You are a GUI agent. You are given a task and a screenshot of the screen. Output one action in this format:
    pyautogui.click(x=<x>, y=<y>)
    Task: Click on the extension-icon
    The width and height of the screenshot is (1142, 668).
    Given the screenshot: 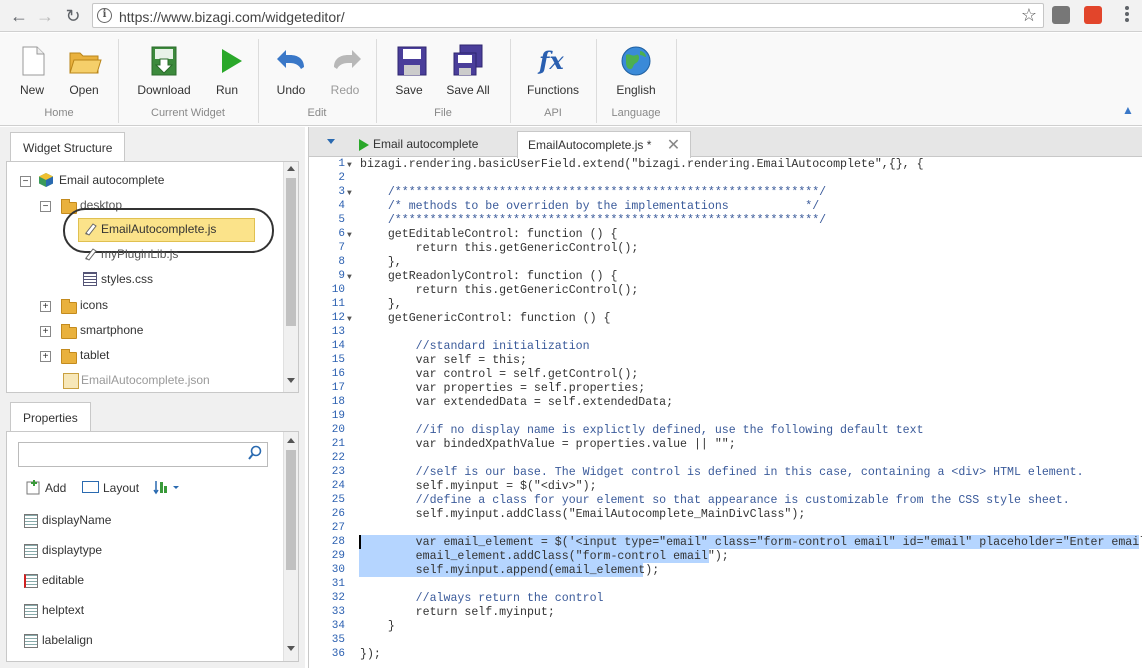 What is the action you would take?
    pyautogui.click(x=1061, y=15)
    